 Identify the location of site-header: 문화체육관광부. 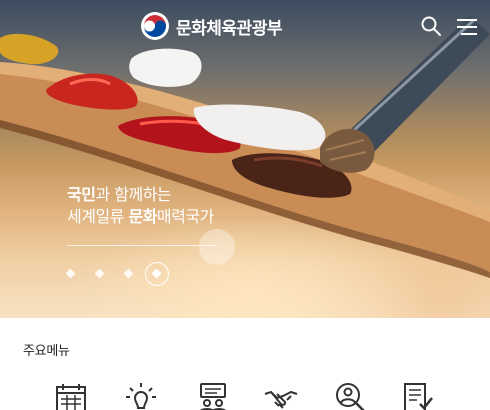
(245, 25).